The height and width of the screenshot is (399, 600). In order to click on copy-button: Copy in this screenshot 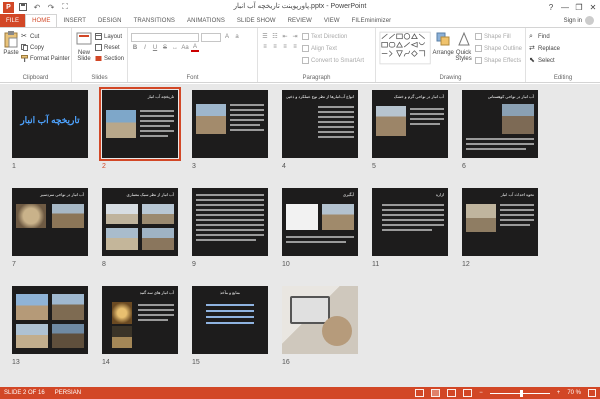, I will do `click(45, 47)`.